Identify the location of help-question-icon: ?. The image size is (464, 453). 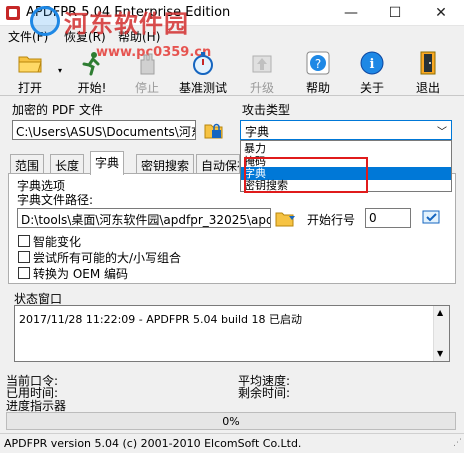
(318, 63).